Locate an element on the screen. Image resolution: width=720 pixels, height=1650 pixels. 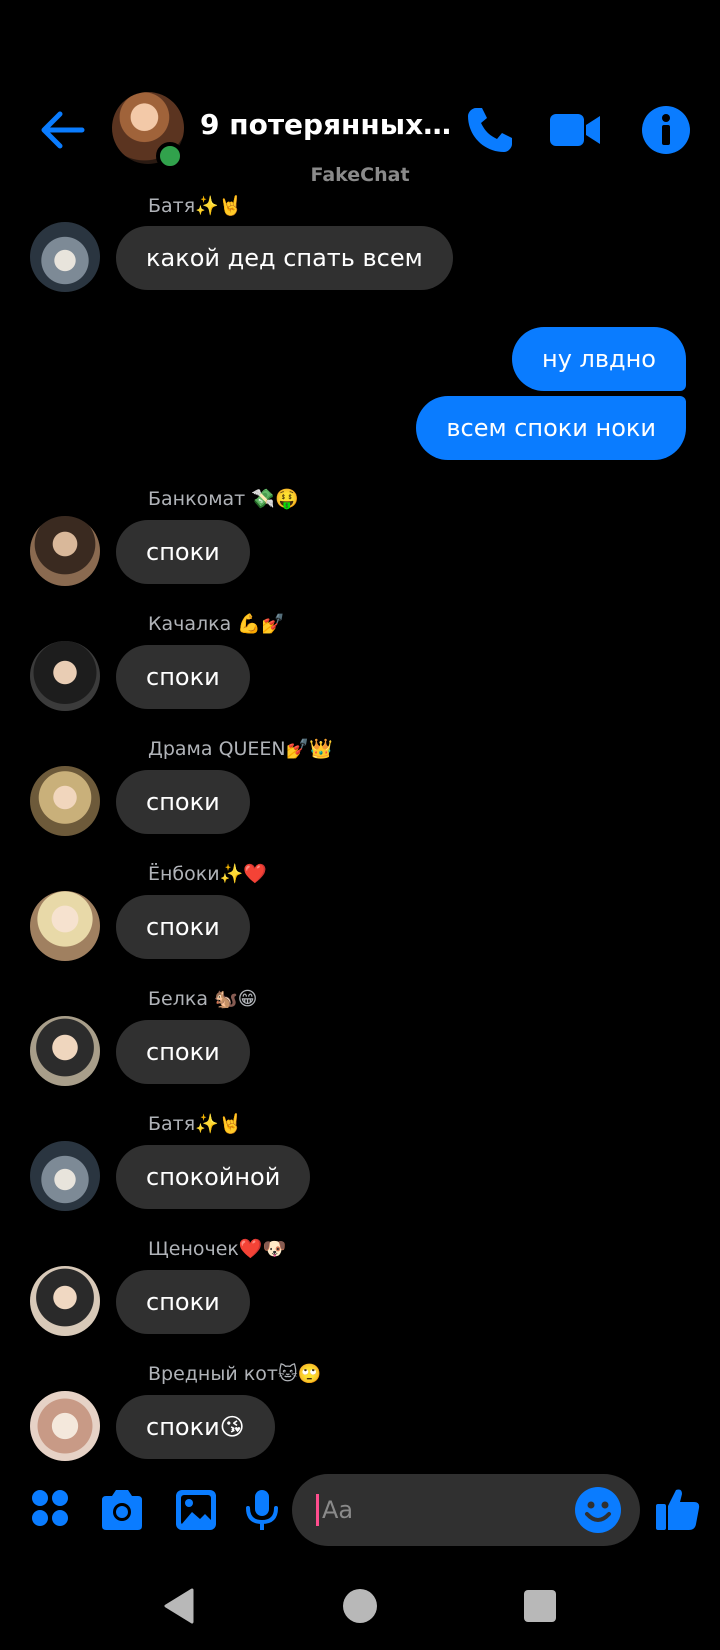
phone-icon is located at coordinates (490, 130).